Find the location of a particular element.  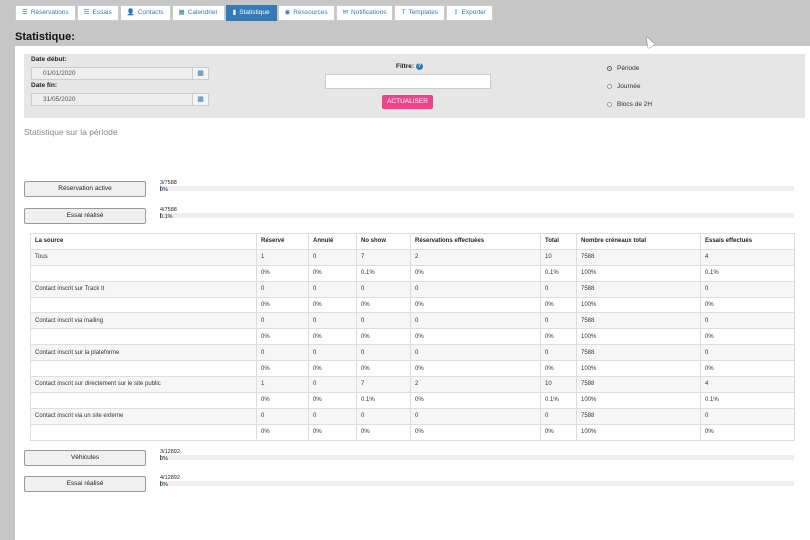

tab-notifications: ✉ Notifications is located at coordinates (364, 13).